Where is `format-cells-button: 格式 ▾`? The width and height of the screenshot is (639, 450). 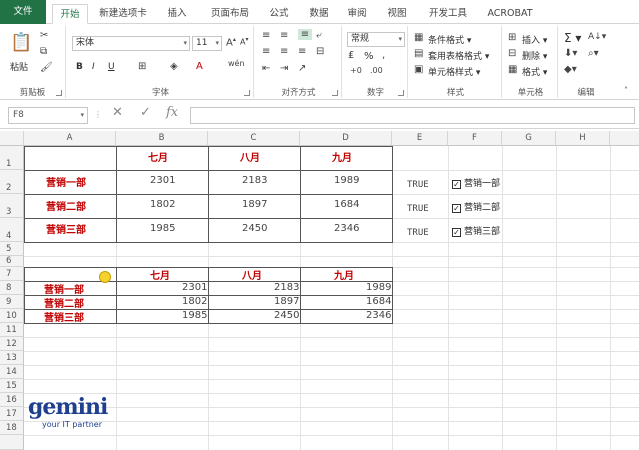 format-cells-button: 格式 ▾ is located at coordinates (534, 71).